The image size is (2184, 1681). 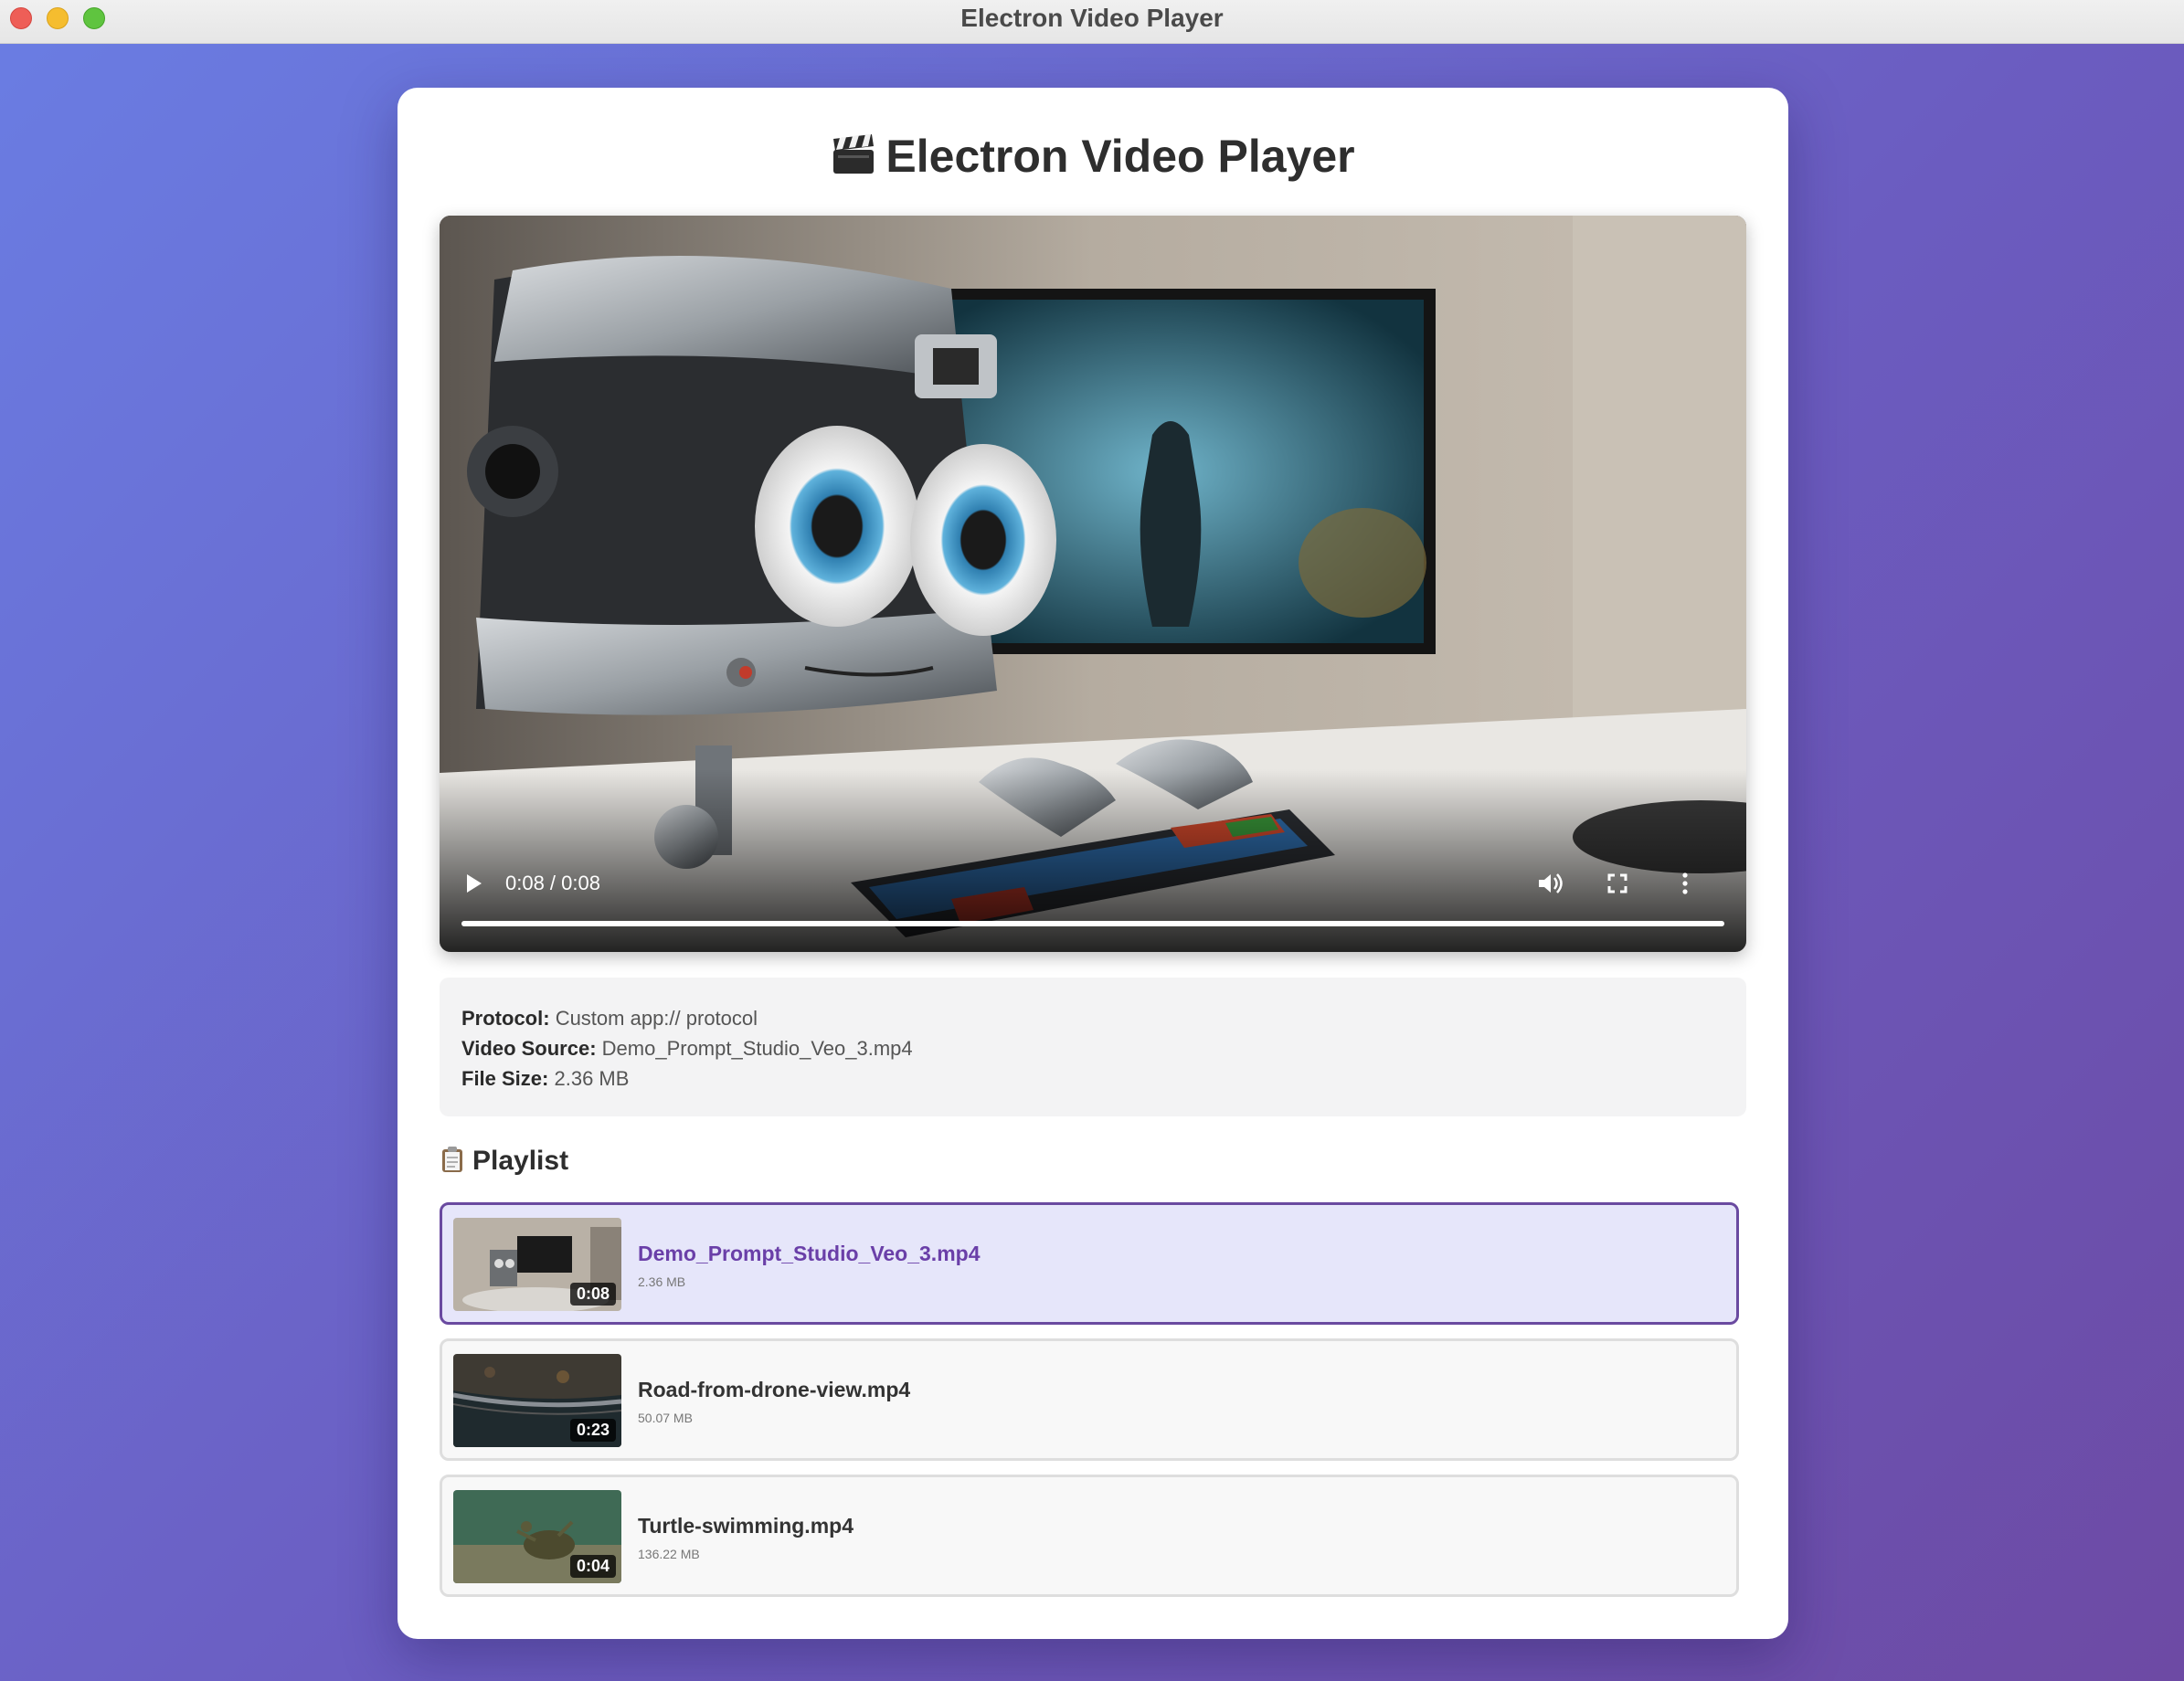 What do you see at coordinates (592, 1430) in the screenshot?
I see `duration-badge: 0:23` at bounding box center [592, 1430].